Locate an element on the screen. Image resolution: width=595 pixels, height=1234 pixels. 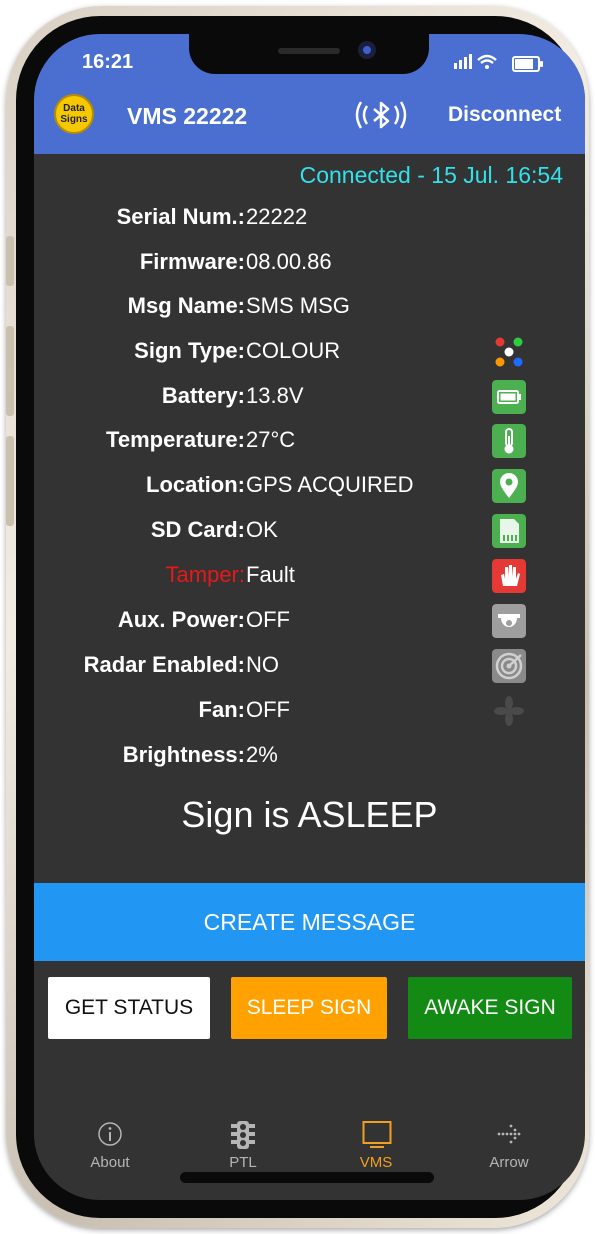
bluetooth-icon is located at coordinates (381, 115).